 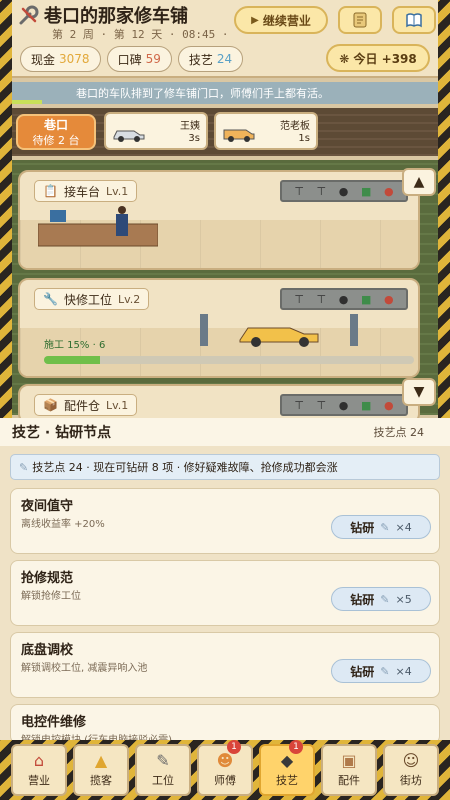 I want to click on taxi-on-lift, so click(x=279, y=330).